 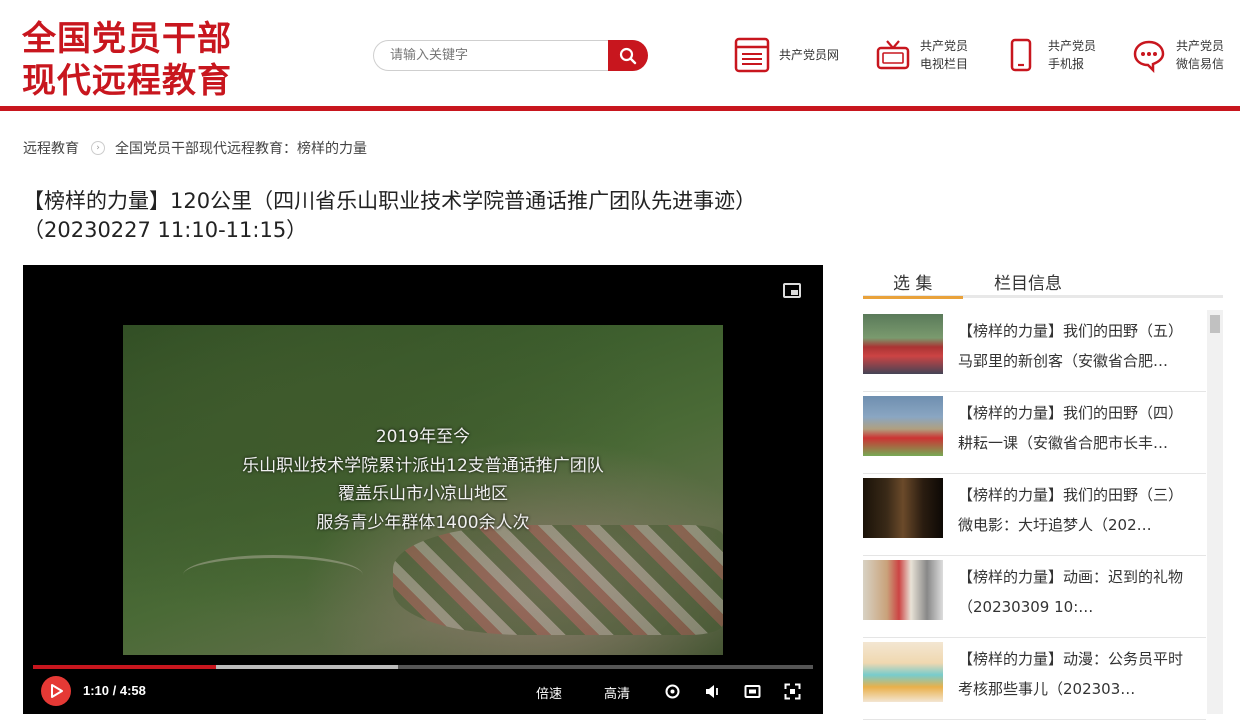 I want to click on tab-episodes: 选 集, so click(x=913, y=284).